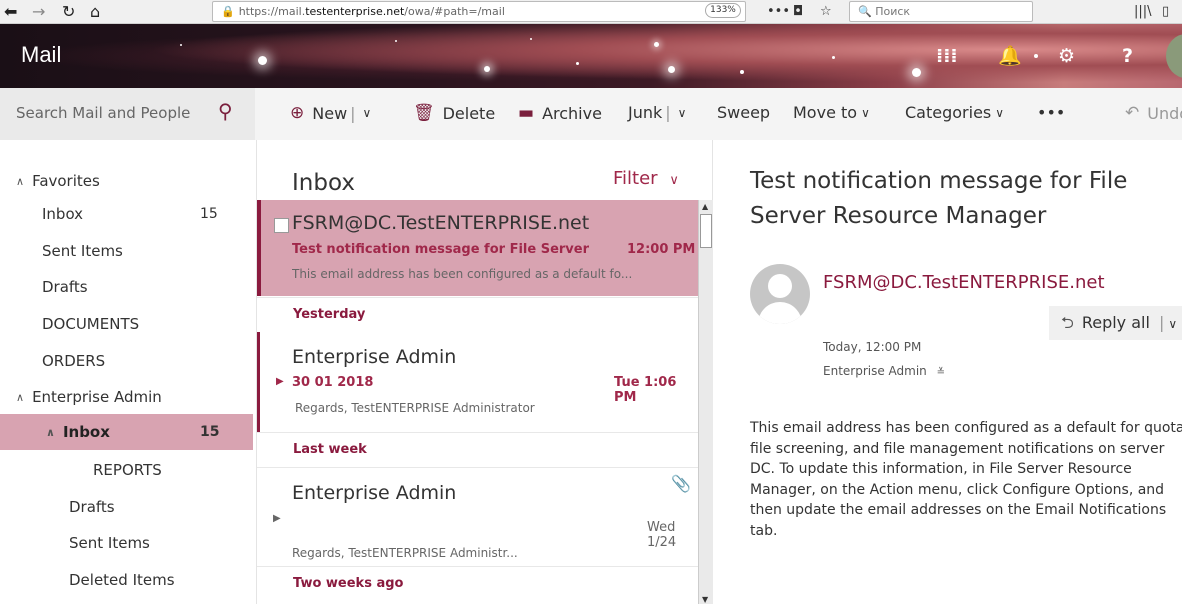 The image size is (1182, 604). Describe the element at coordinates (126, 181) in the screenshot. I see `favorites-header: ∧ Favorites` at that location.